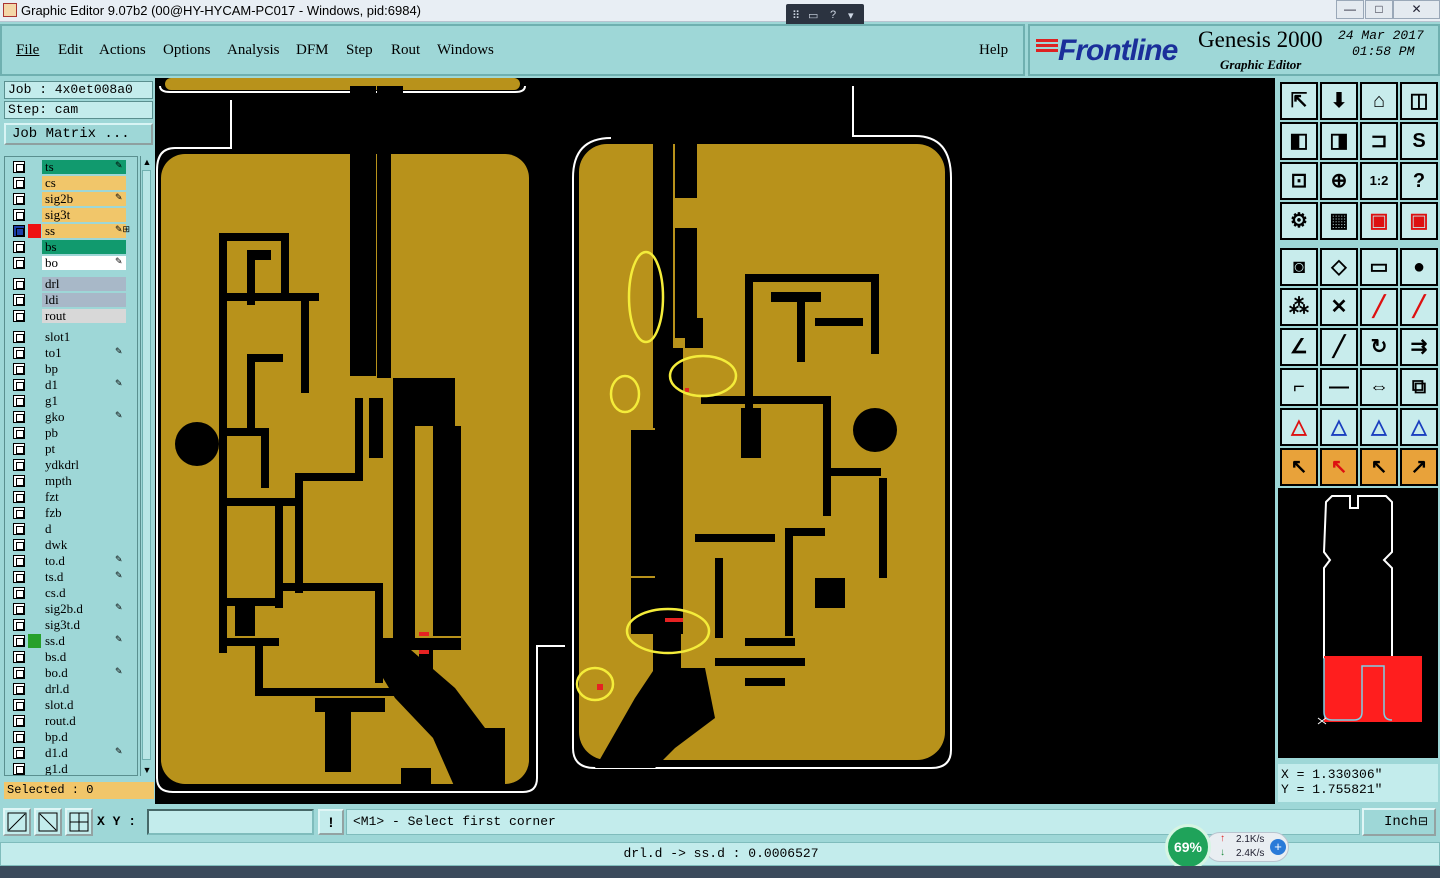 The image size is (1440, 878). I want to click on triangle-red-button: △, so click(1299, 427).